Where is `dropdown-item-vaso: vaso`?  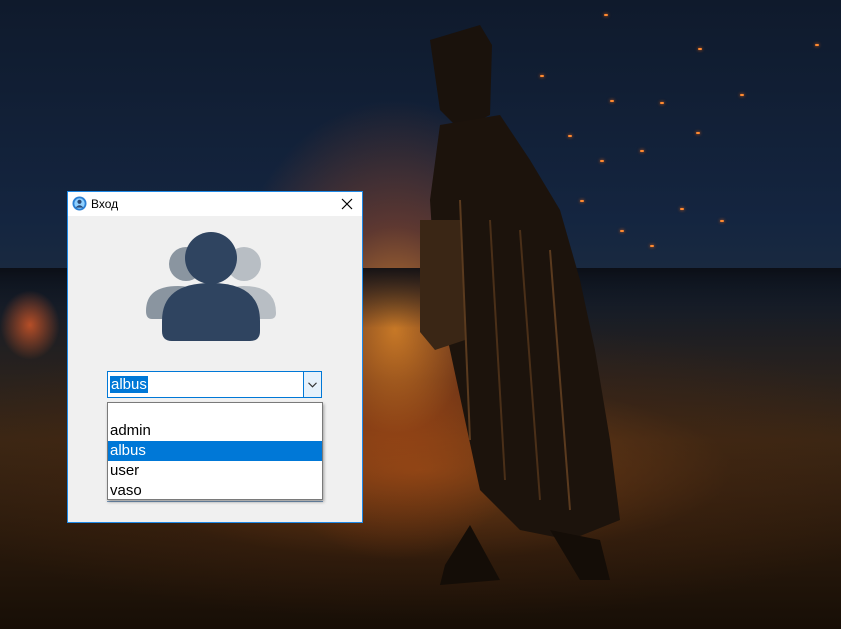 dropdown-item-vaso: vaso is located at coordinates (215, 491).